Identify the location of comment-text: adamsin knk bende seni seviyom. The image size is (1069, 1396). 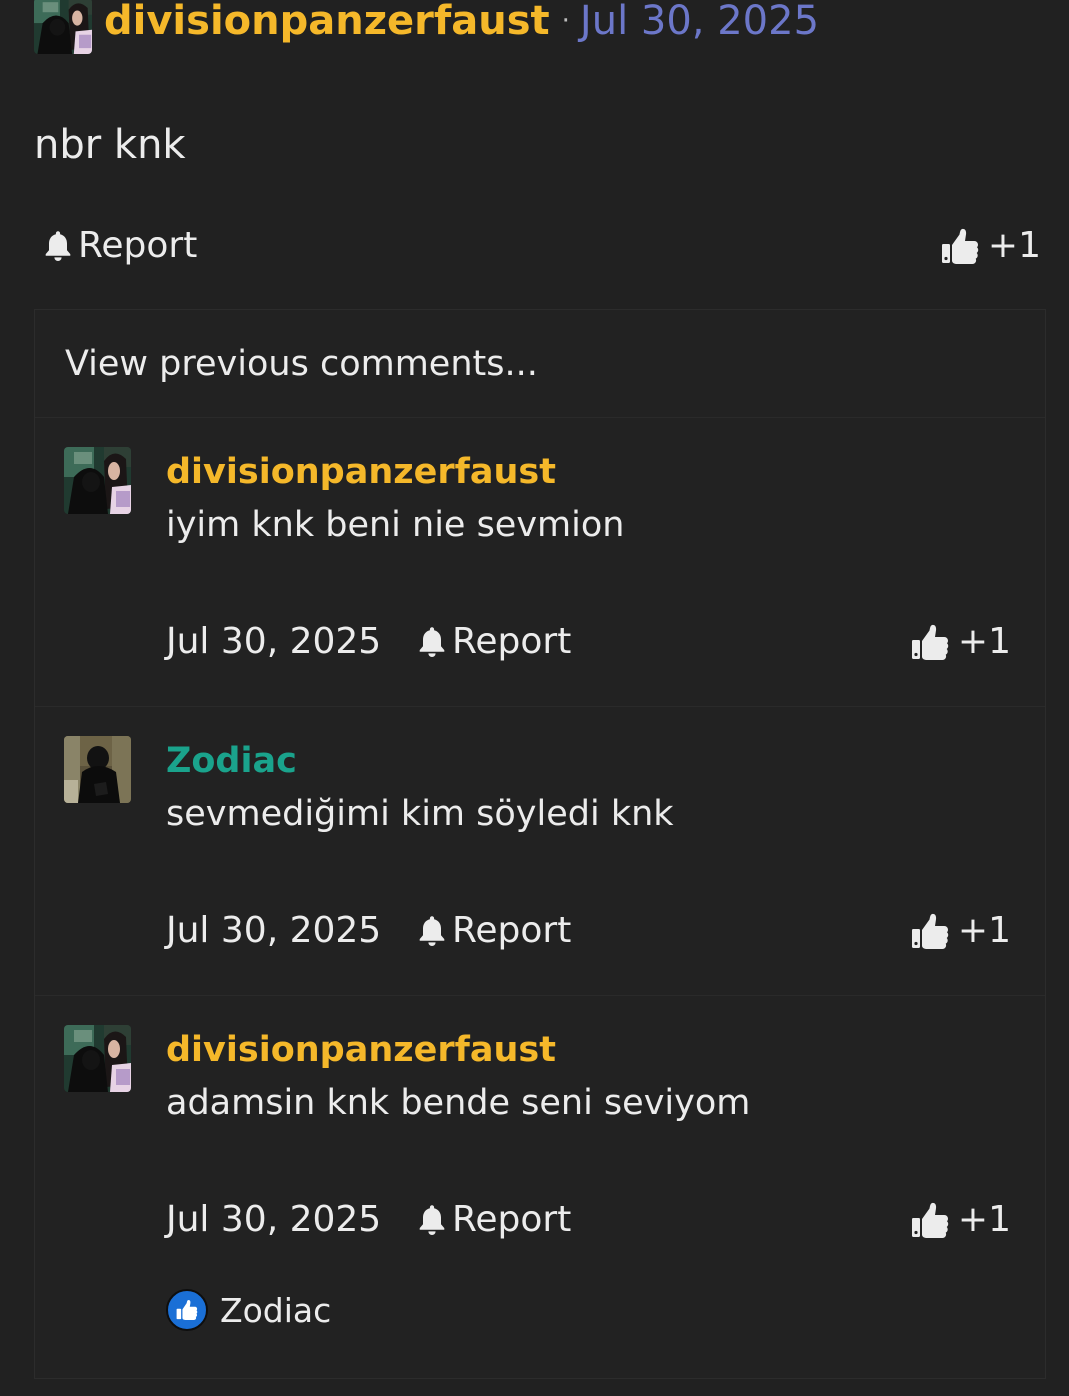
(458, 1103).